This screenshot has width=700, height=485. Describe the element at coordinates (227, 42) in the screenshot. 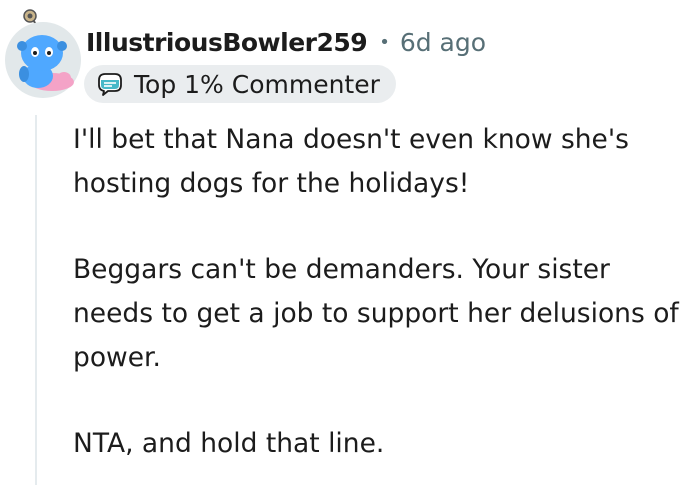

I see `username-link: IllustriousBowler259` at that location.